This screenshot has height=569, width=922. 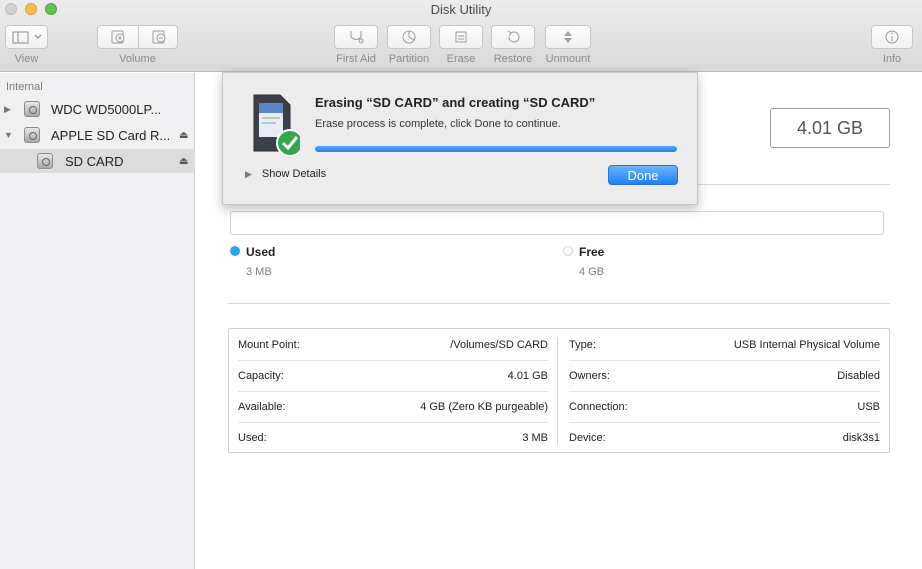 What do you see at coordinates (557, 223) in the screenshot?
I see `usage-bar` at bounding box center [557, 223].